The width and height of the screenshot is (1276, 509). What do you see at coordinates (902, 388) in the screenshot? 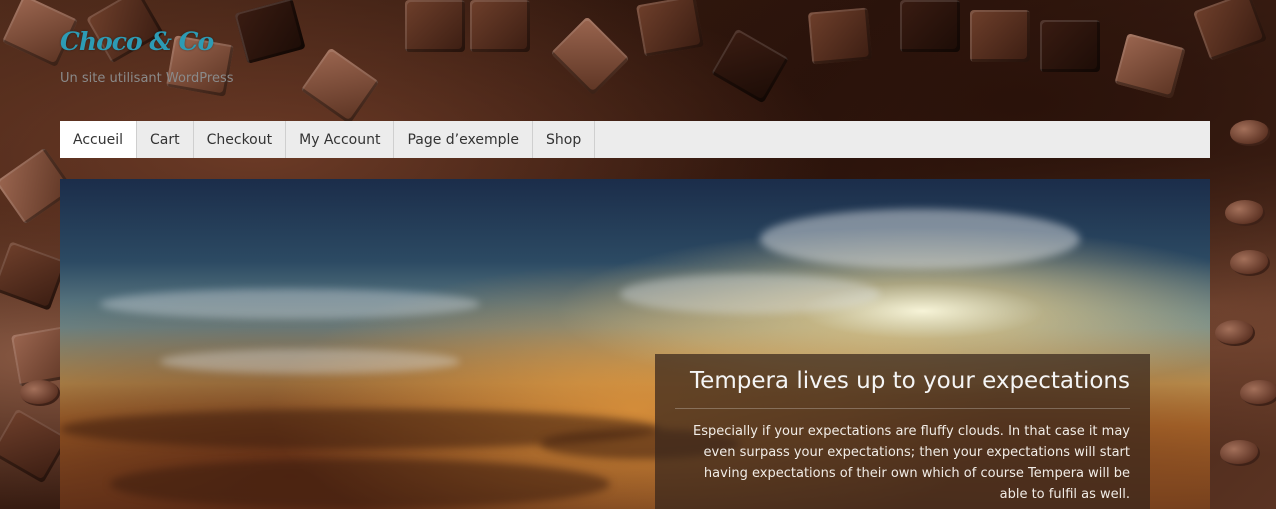
I see `caption-title: Tempera lives up to your expectations` at bounding box center [902, 388].